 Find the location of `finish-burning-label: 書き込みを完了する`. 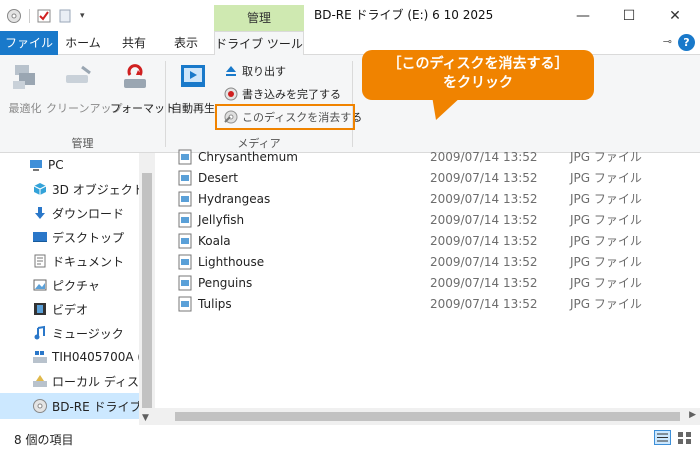

finish-burning-label: 書き込みを完了する is located at coordinates (291, 94).